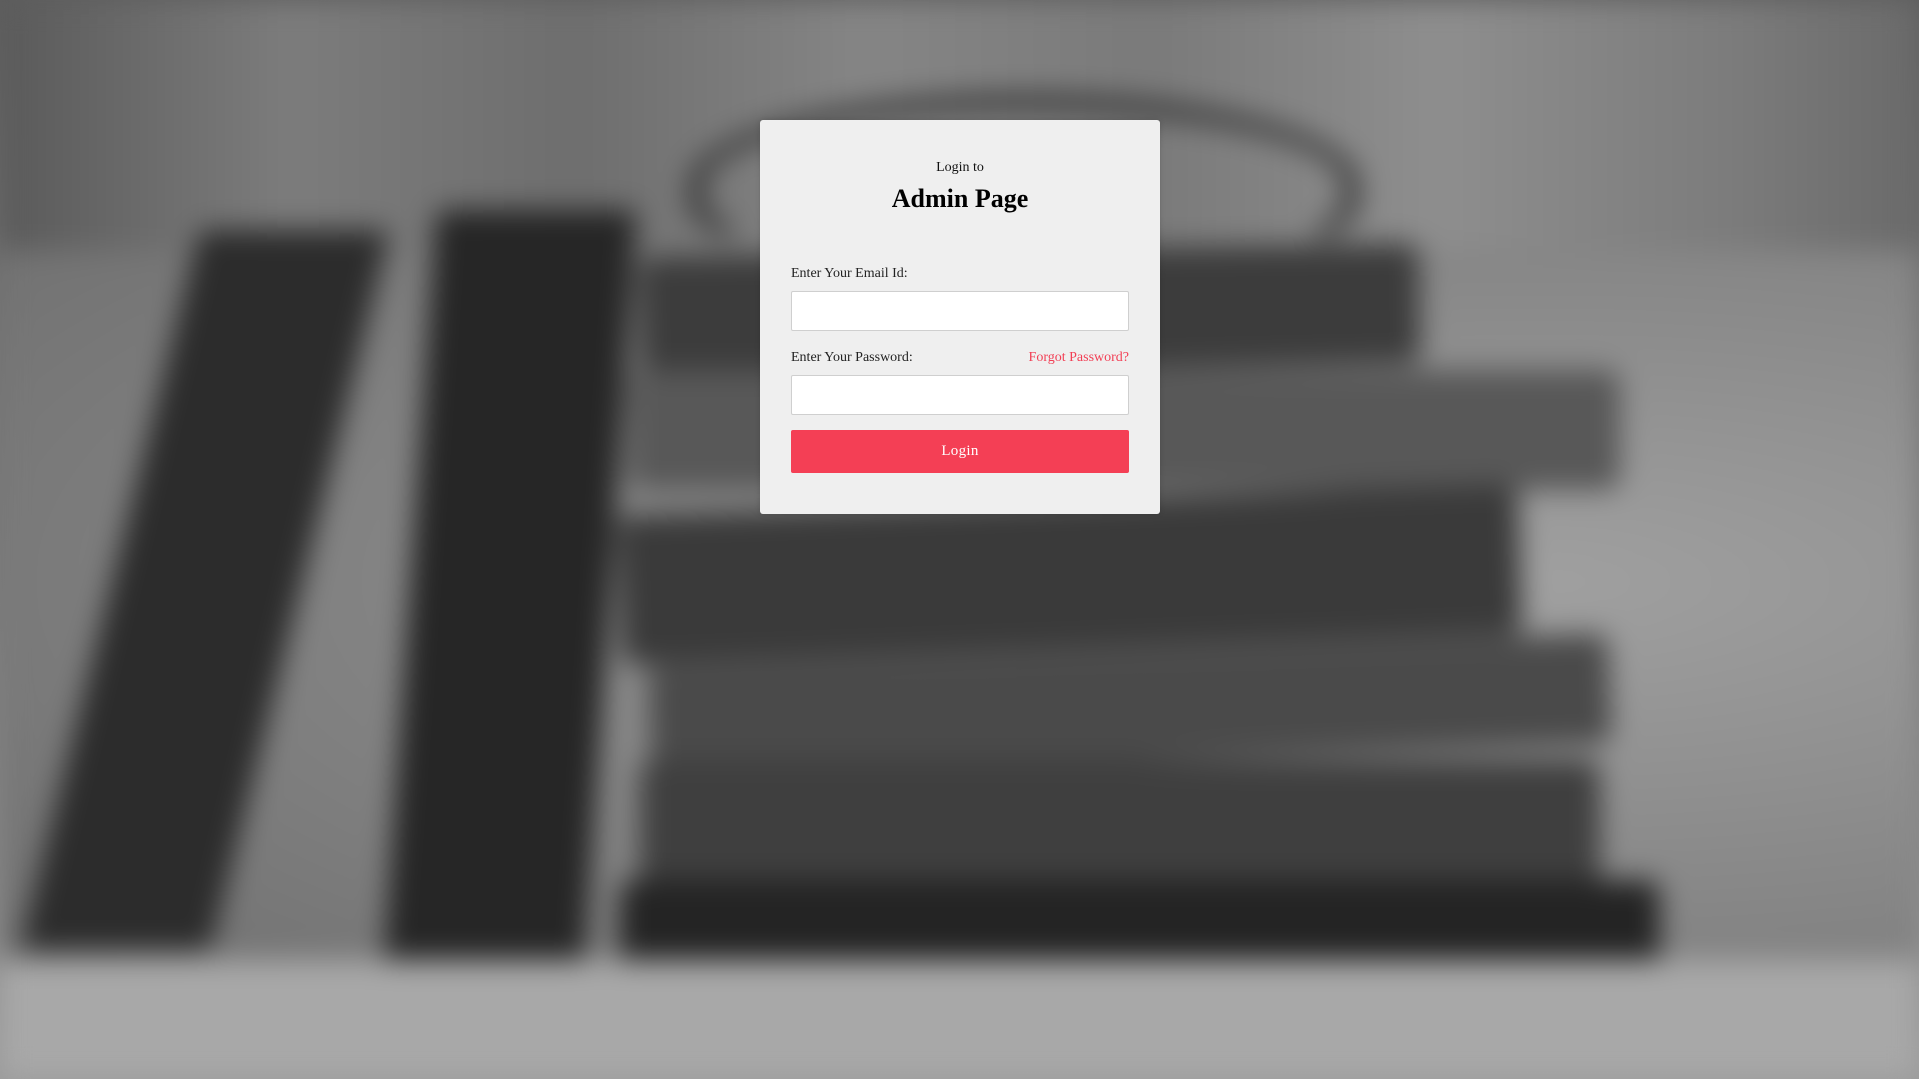  What do you see at coordinates (960, 358) in the screenshot?
I see `password-label-row: Enter Your Password: Forgot Password?` at bounding box center [960, 358].